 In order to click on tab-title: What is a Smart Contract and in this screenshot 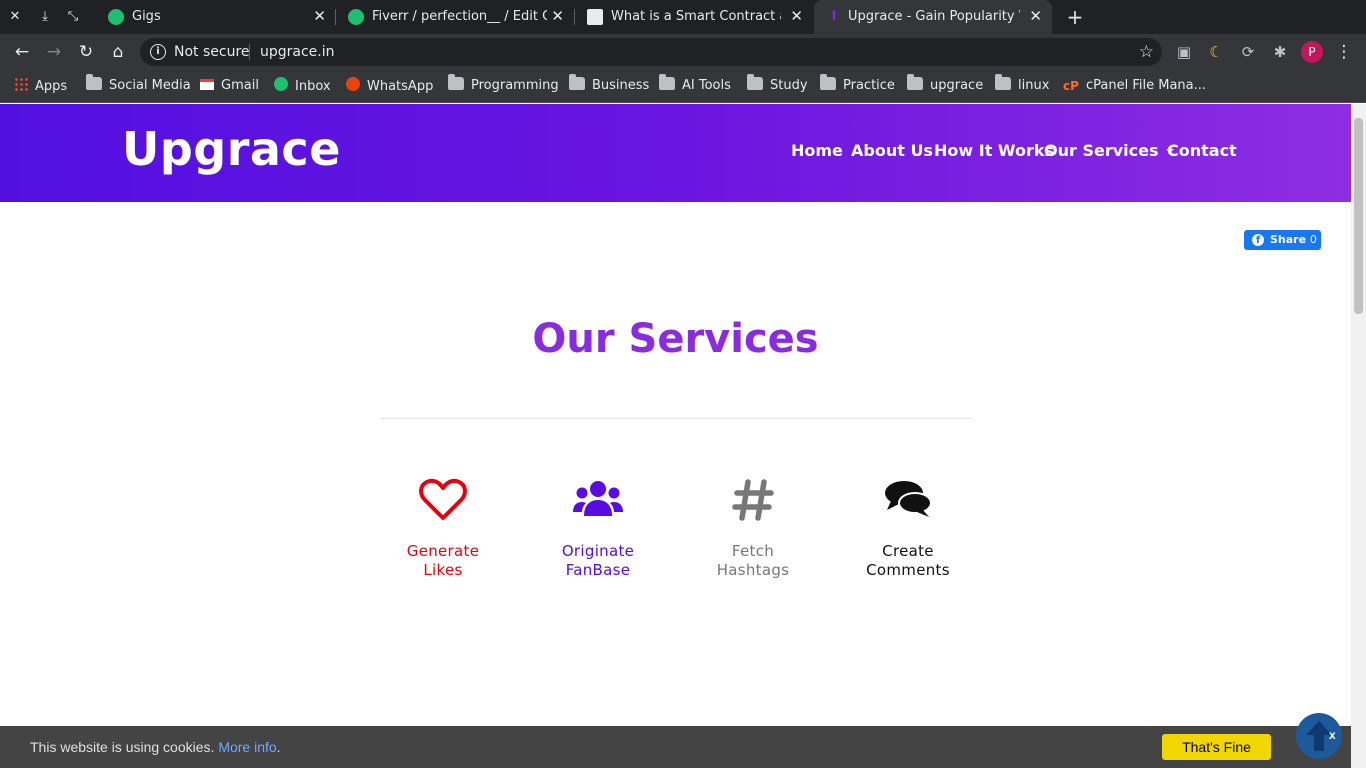, I will do `click(696, 16)`.